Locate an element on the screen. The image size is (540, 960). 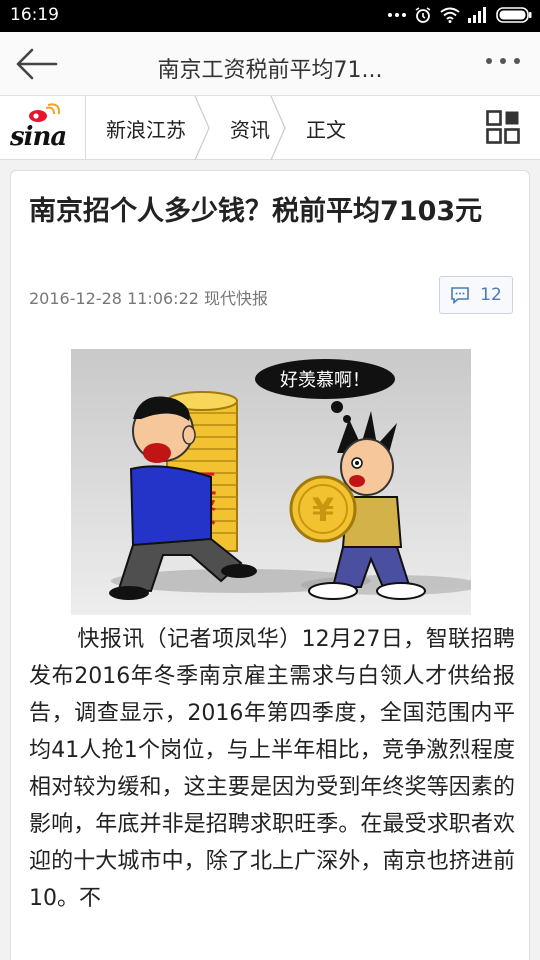
yuan-coin-symbol: ¥ is located at coordinates (323, 510).